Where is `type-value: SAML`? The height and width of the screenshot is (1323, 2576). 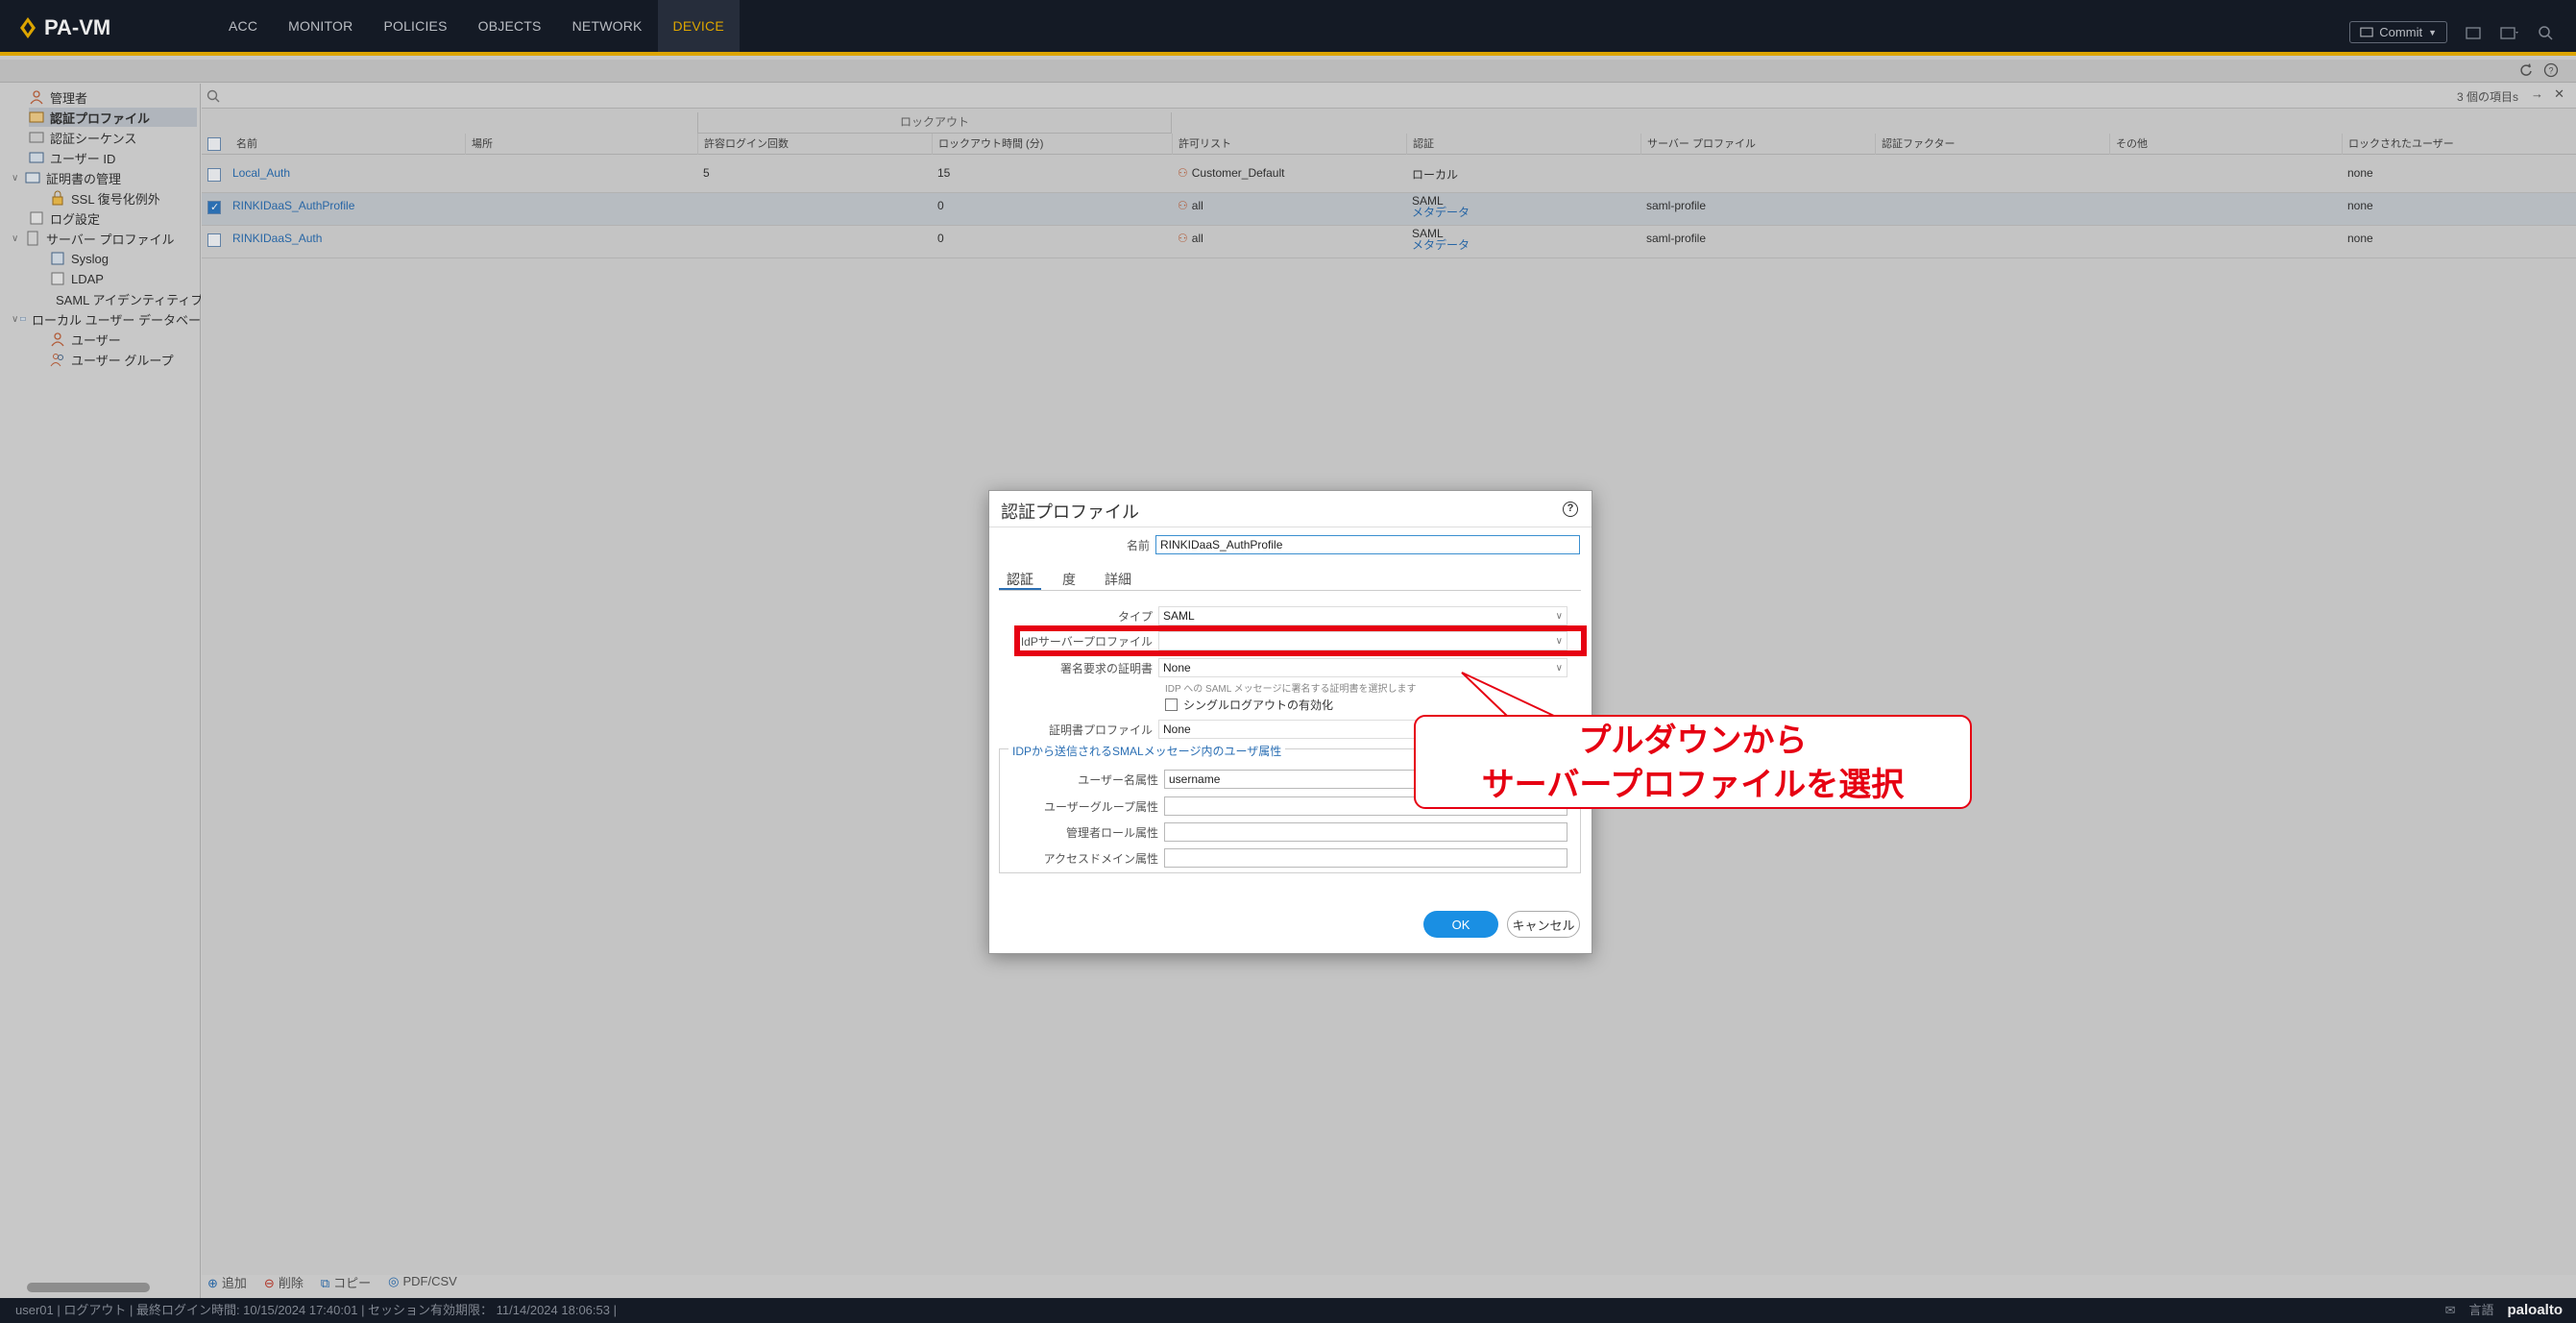
type-value: SAML is located at coordinates (1179, 616).